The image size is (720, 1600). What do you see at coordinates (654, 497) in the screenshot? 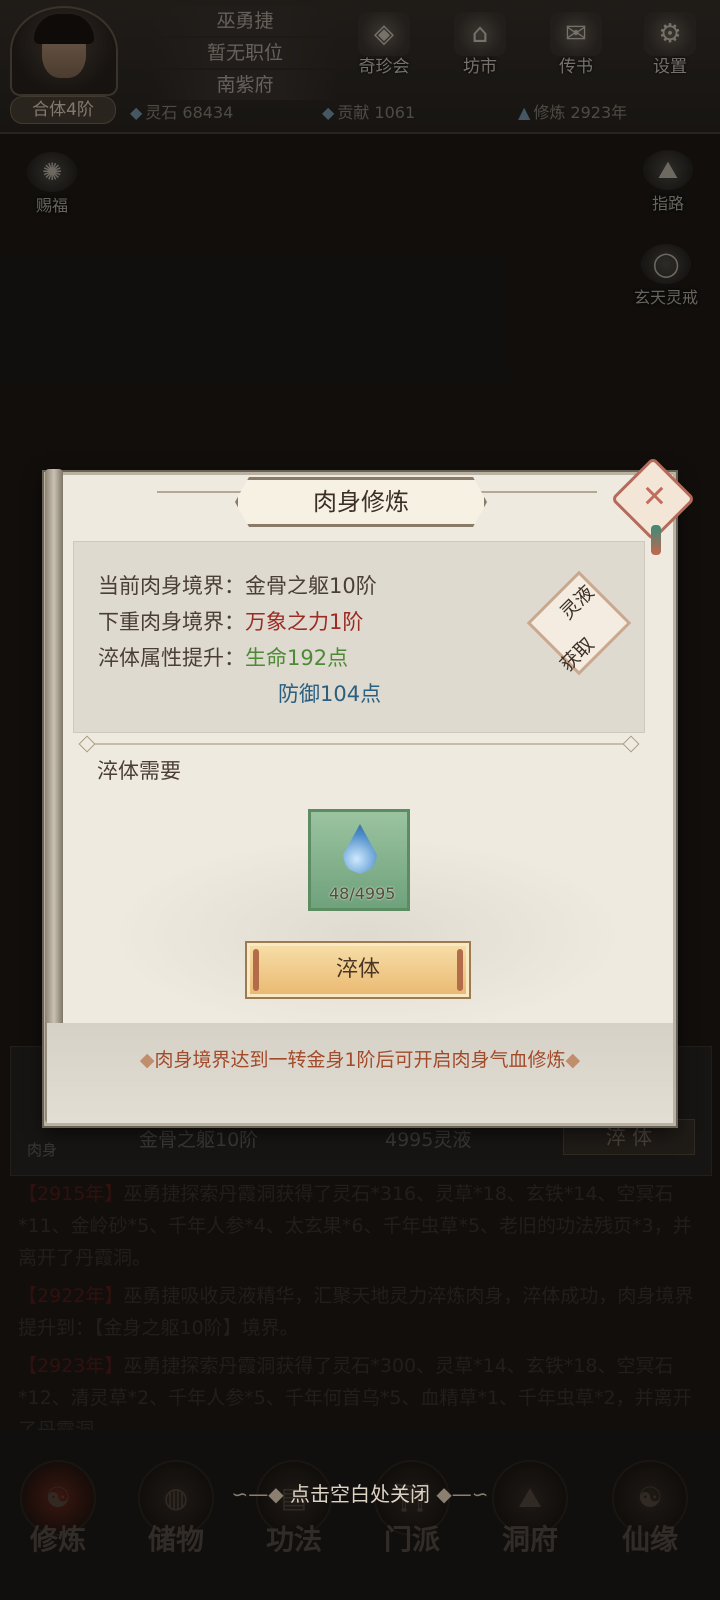
I see `close-icon: ✕` at bounding box center [654, 497].